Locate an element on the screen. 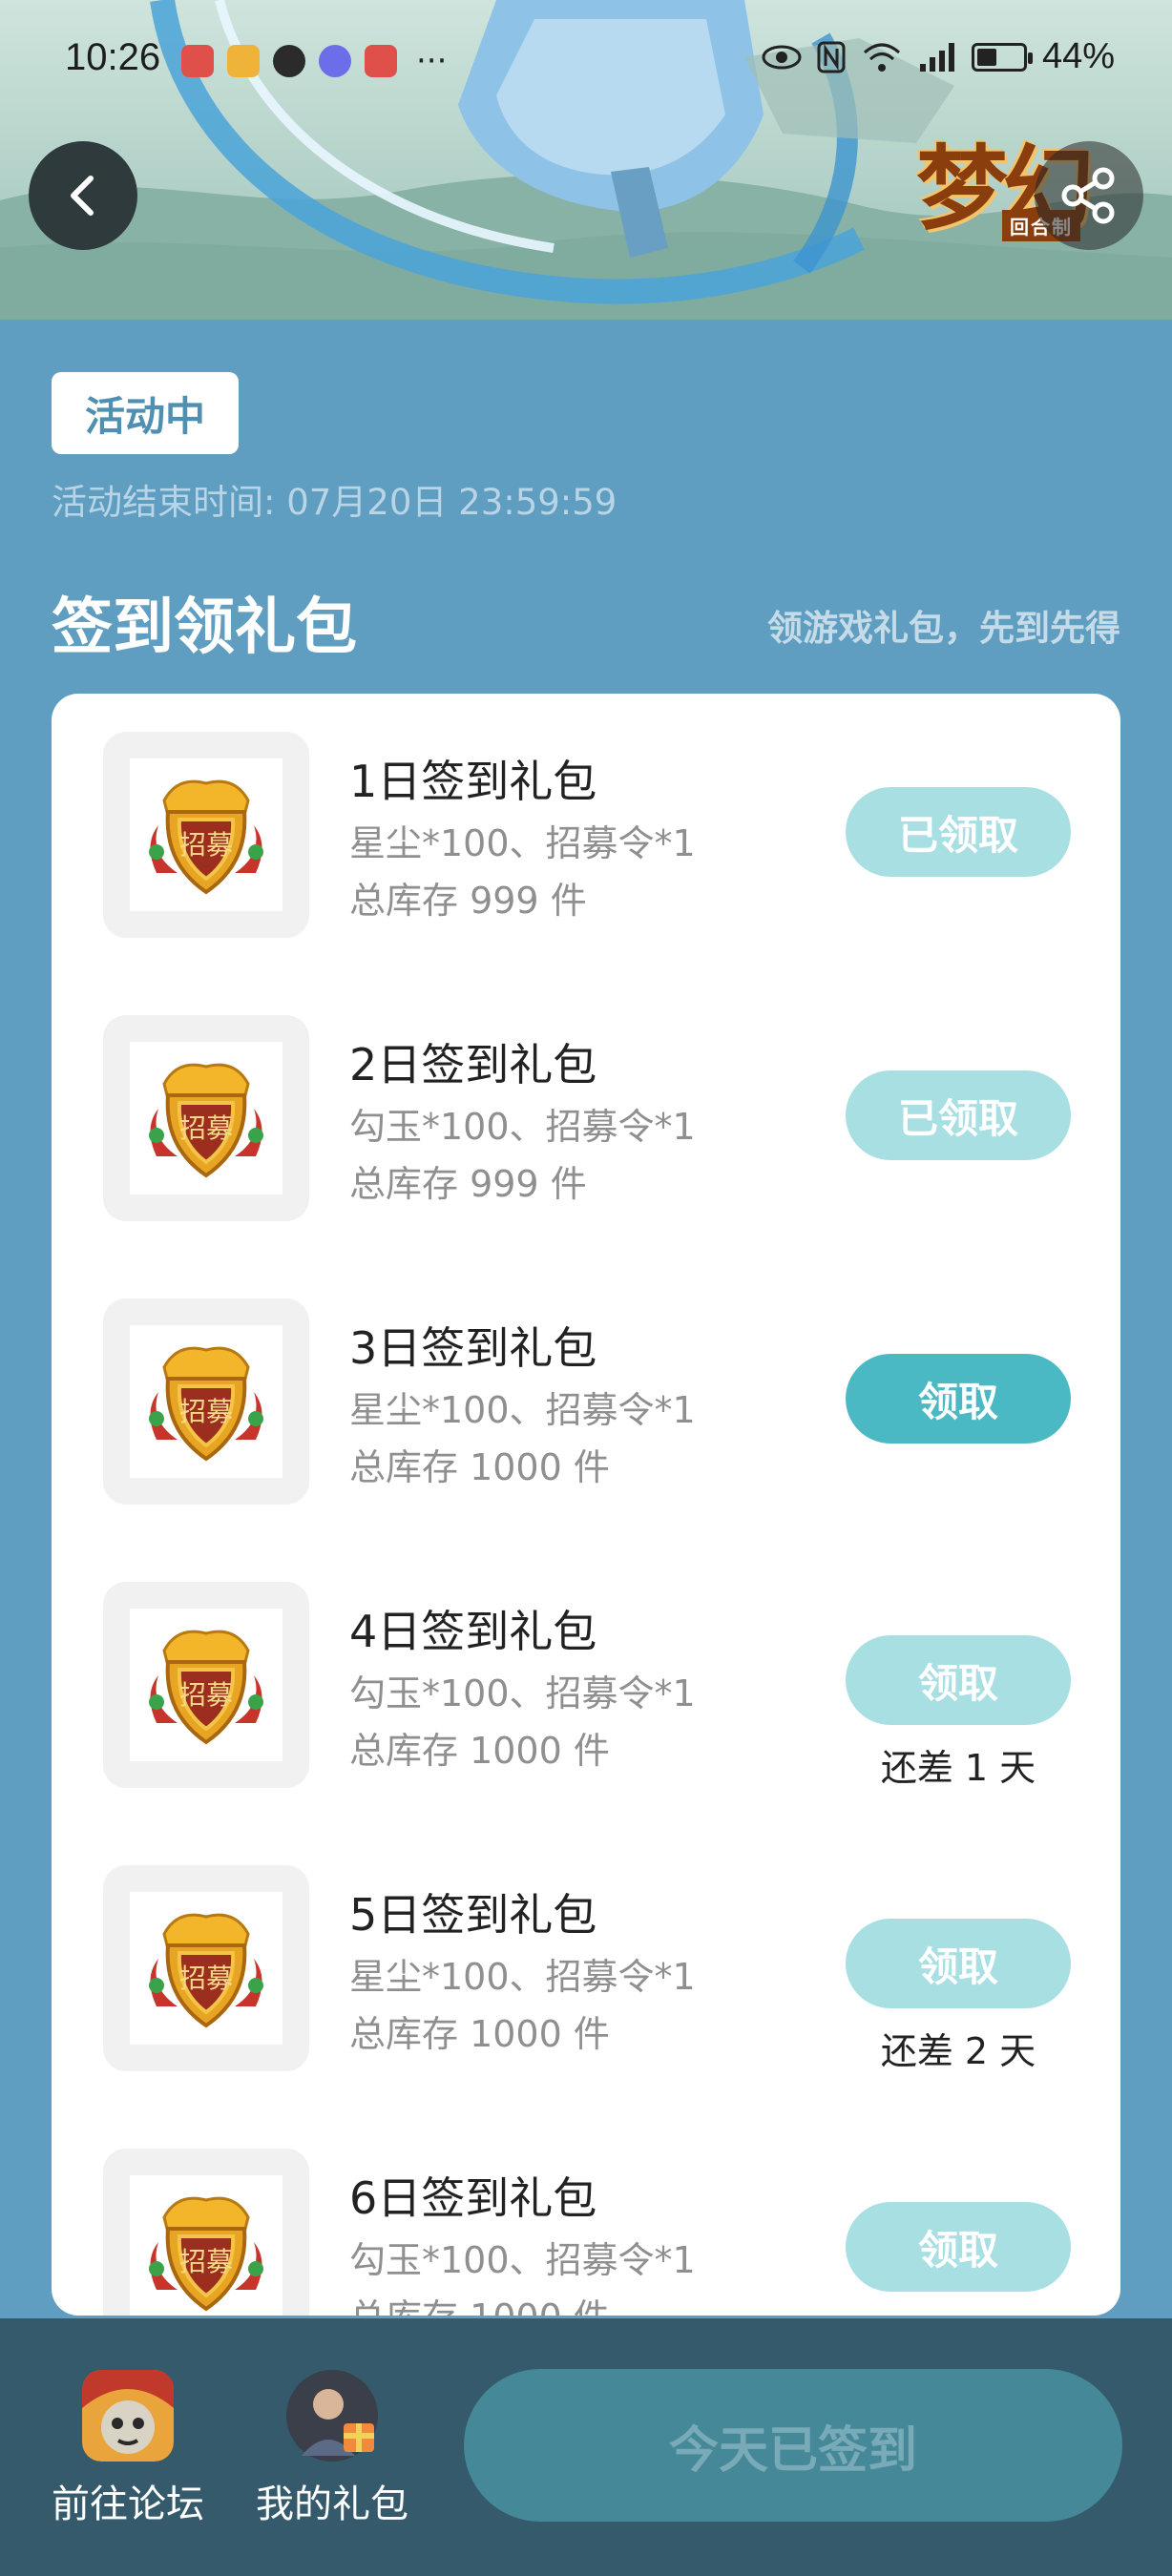 This screenshot has width=1172, height=2576. gift-row: 招募 3日签到礼包星尘*100、招募令*1 总库存 1000 件 领取 is located at coordinates (586, 1382).